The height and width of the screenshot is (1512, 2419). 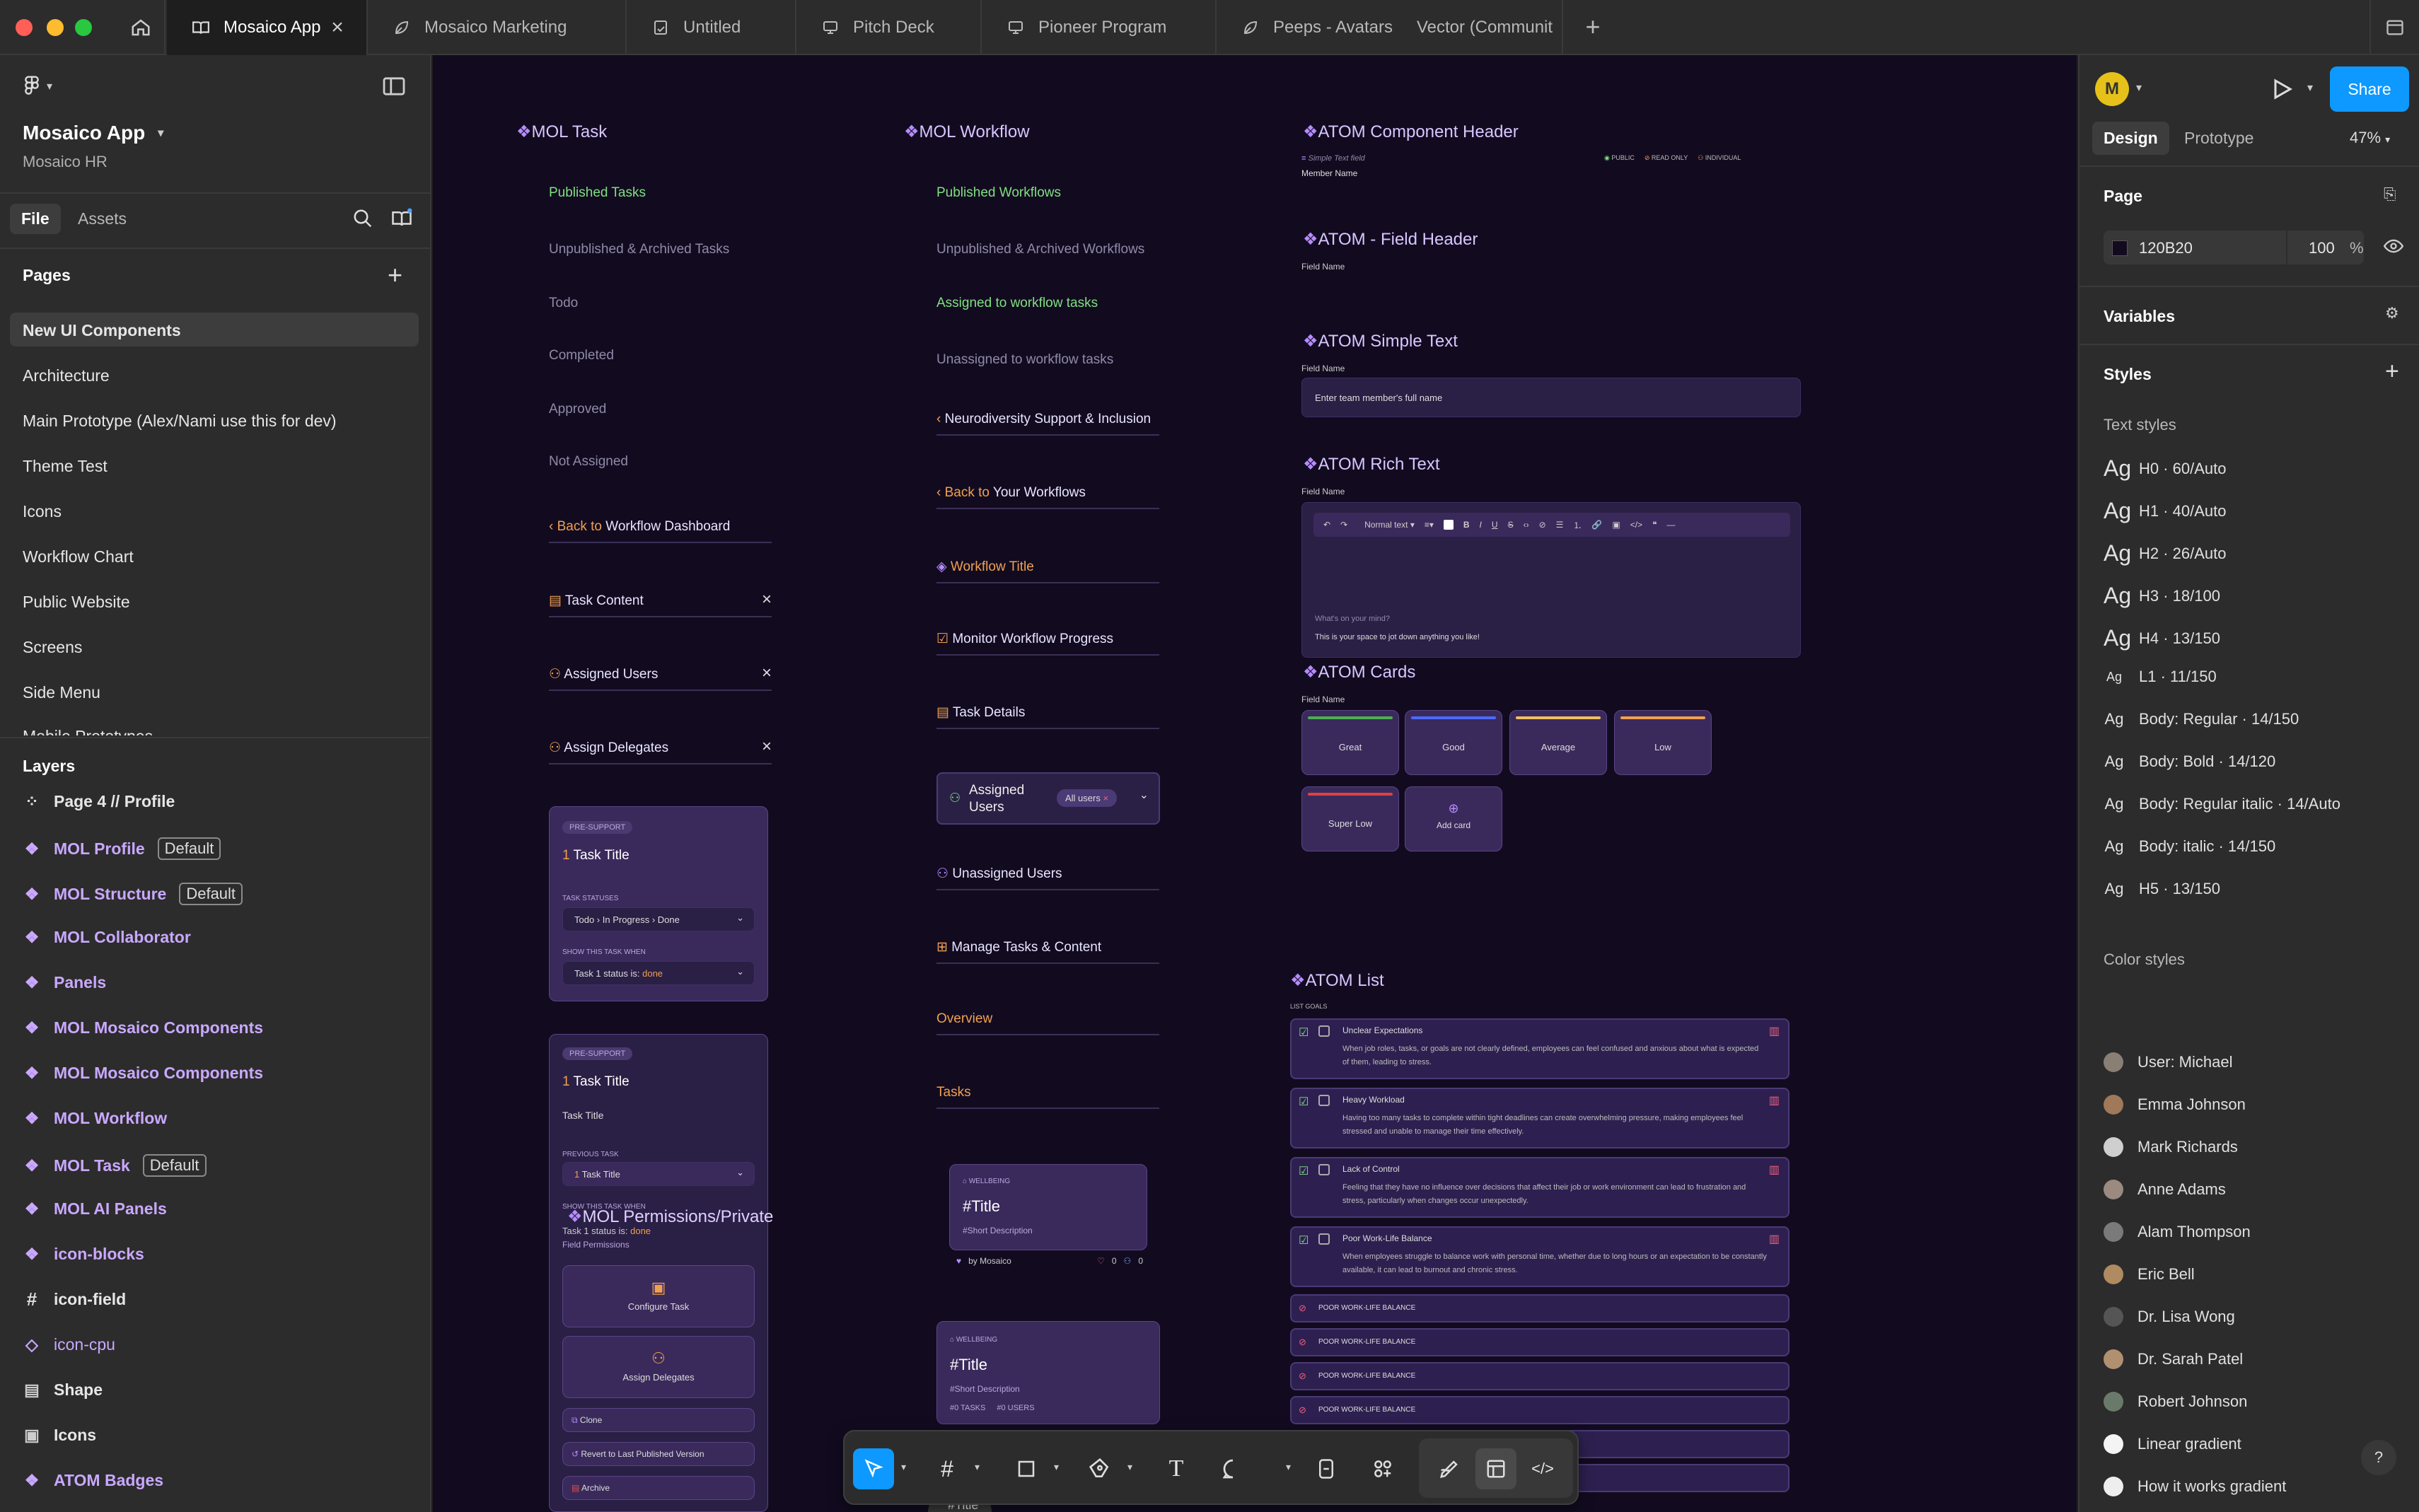 I want to click on redo-icon: ↷, so click(x=1343, y=525).